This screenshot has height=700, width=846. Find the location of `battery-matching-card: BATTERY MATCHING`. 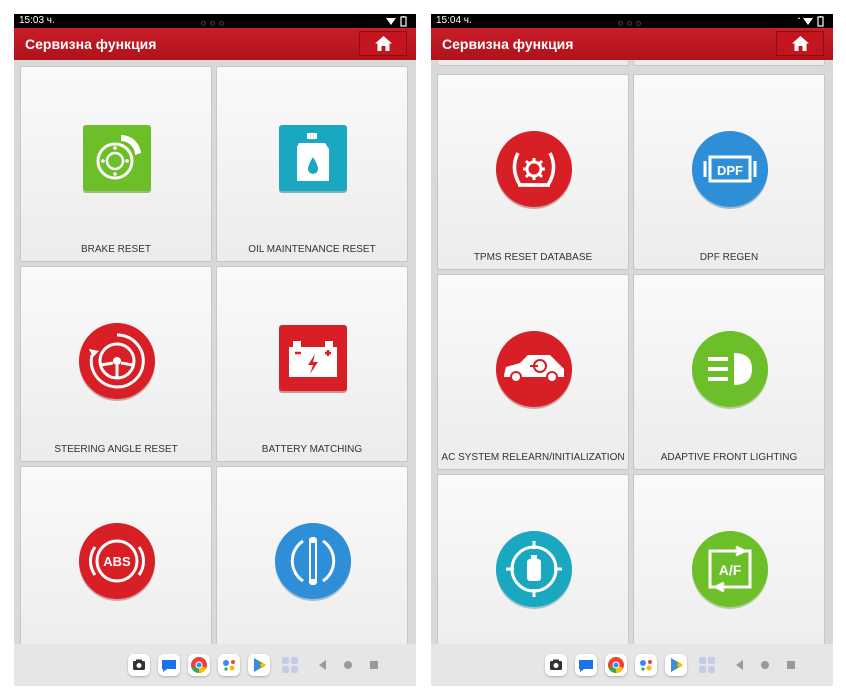

battery-matching-card: BATTERY MATCHING is located at coordinates (312, 364).